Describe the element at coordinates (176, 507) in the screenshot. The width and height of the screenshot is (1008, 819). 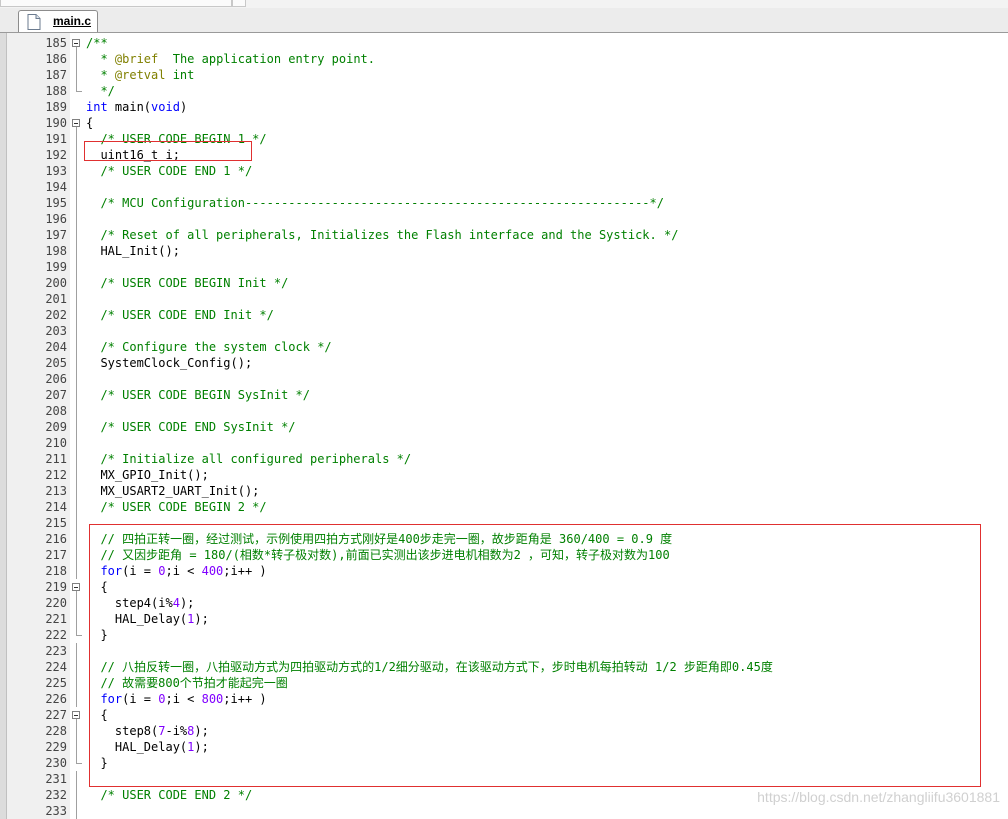
I see `code-text: /* USER CODE BEGIN 2 */` at that location.